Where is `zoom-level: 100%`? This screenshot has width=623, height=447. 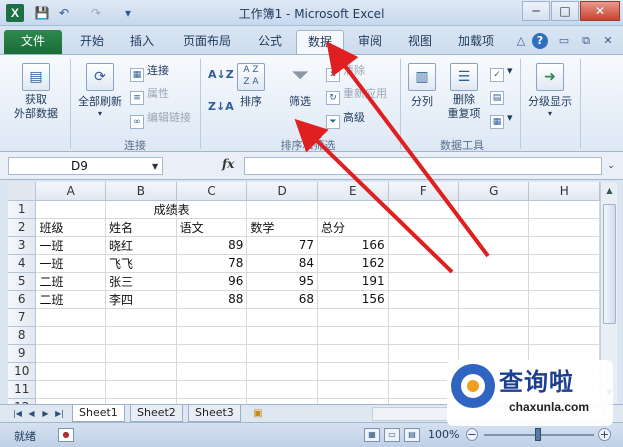
zoom-level: 100% is located at coordinates (443, 434).